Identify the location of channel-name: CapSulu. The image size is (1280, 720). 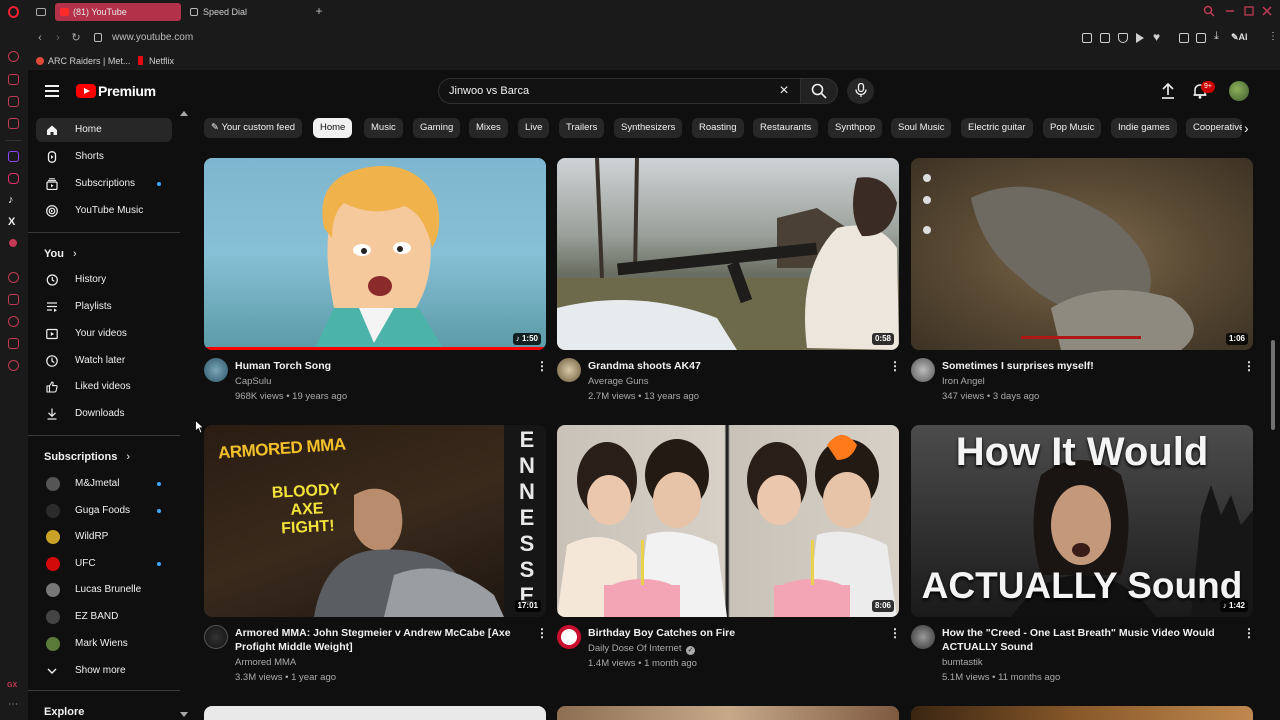
(253, 381).